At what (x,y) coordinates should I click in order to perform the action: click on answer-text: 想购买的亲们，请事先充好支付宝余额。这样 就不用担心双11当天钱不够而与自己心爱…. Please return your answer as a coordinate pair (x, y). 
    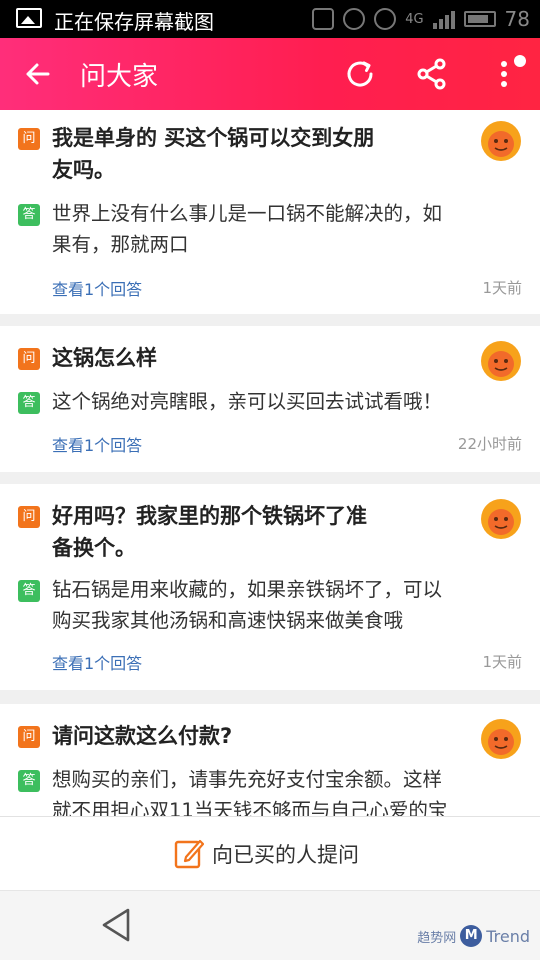
    Looking at the image, I should click on (250, 792).